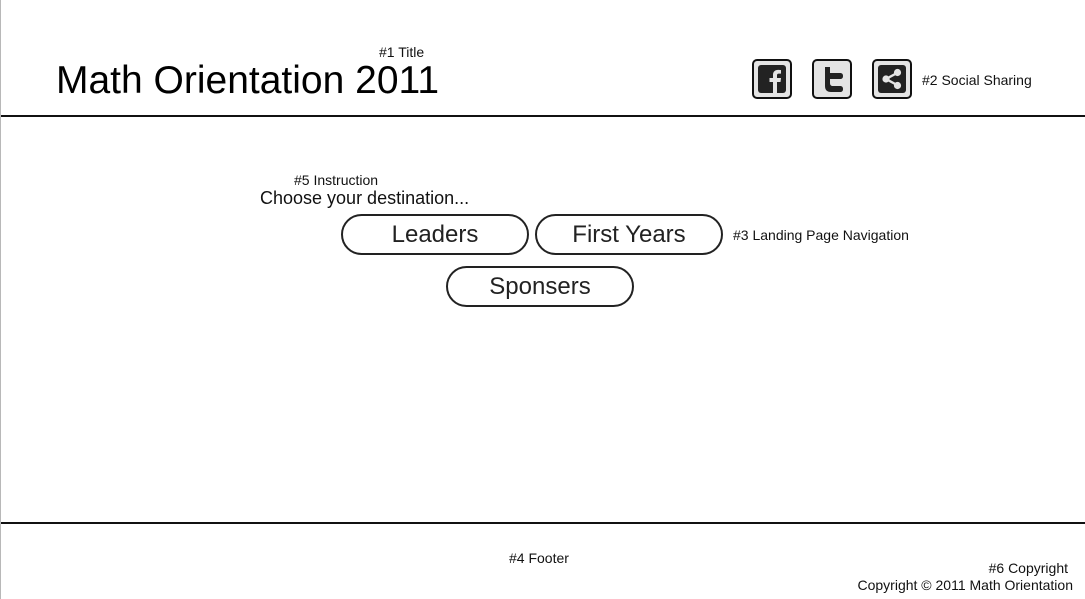 This screenshot has width=1085, height=599. Describe the element at coordinates (336, 180) in the screenshot. I see `instruction-annotation: #5 Instruction` at that location.